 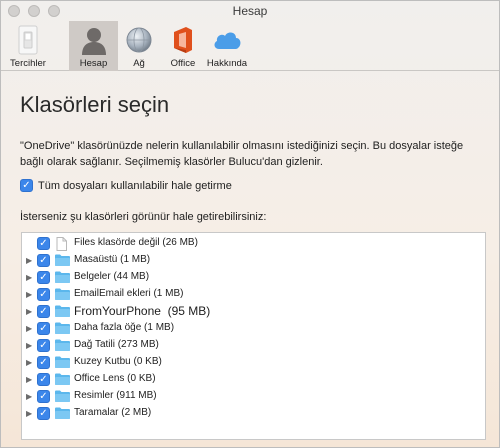 What do you see at coordinates (94, 40) in the screenshot?
I see `person-icon` at bounding box center [94, 40].